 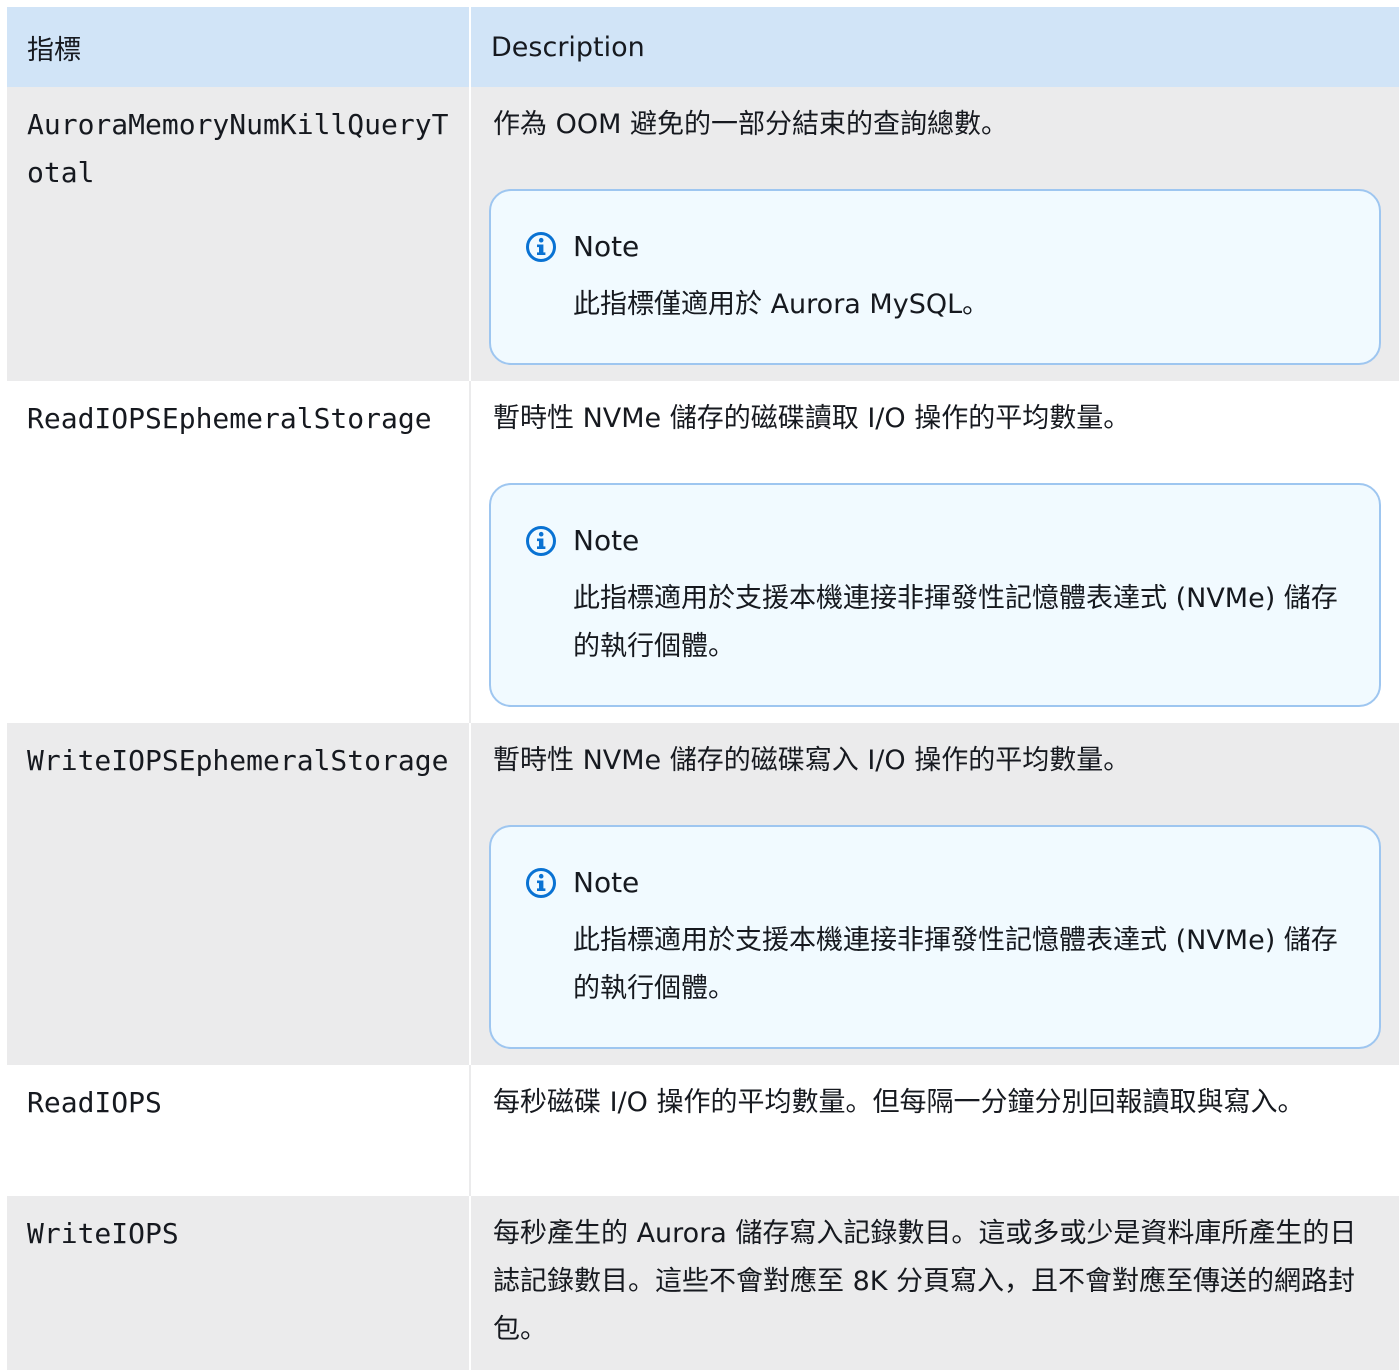 What do you see at coordinates (812, 760) in the screenshot?
I see `metric-description: 暫時性 NVMe 儲存的磁碟寫入 I/O 操作的平均數量。` at bounding box center [812, 760].